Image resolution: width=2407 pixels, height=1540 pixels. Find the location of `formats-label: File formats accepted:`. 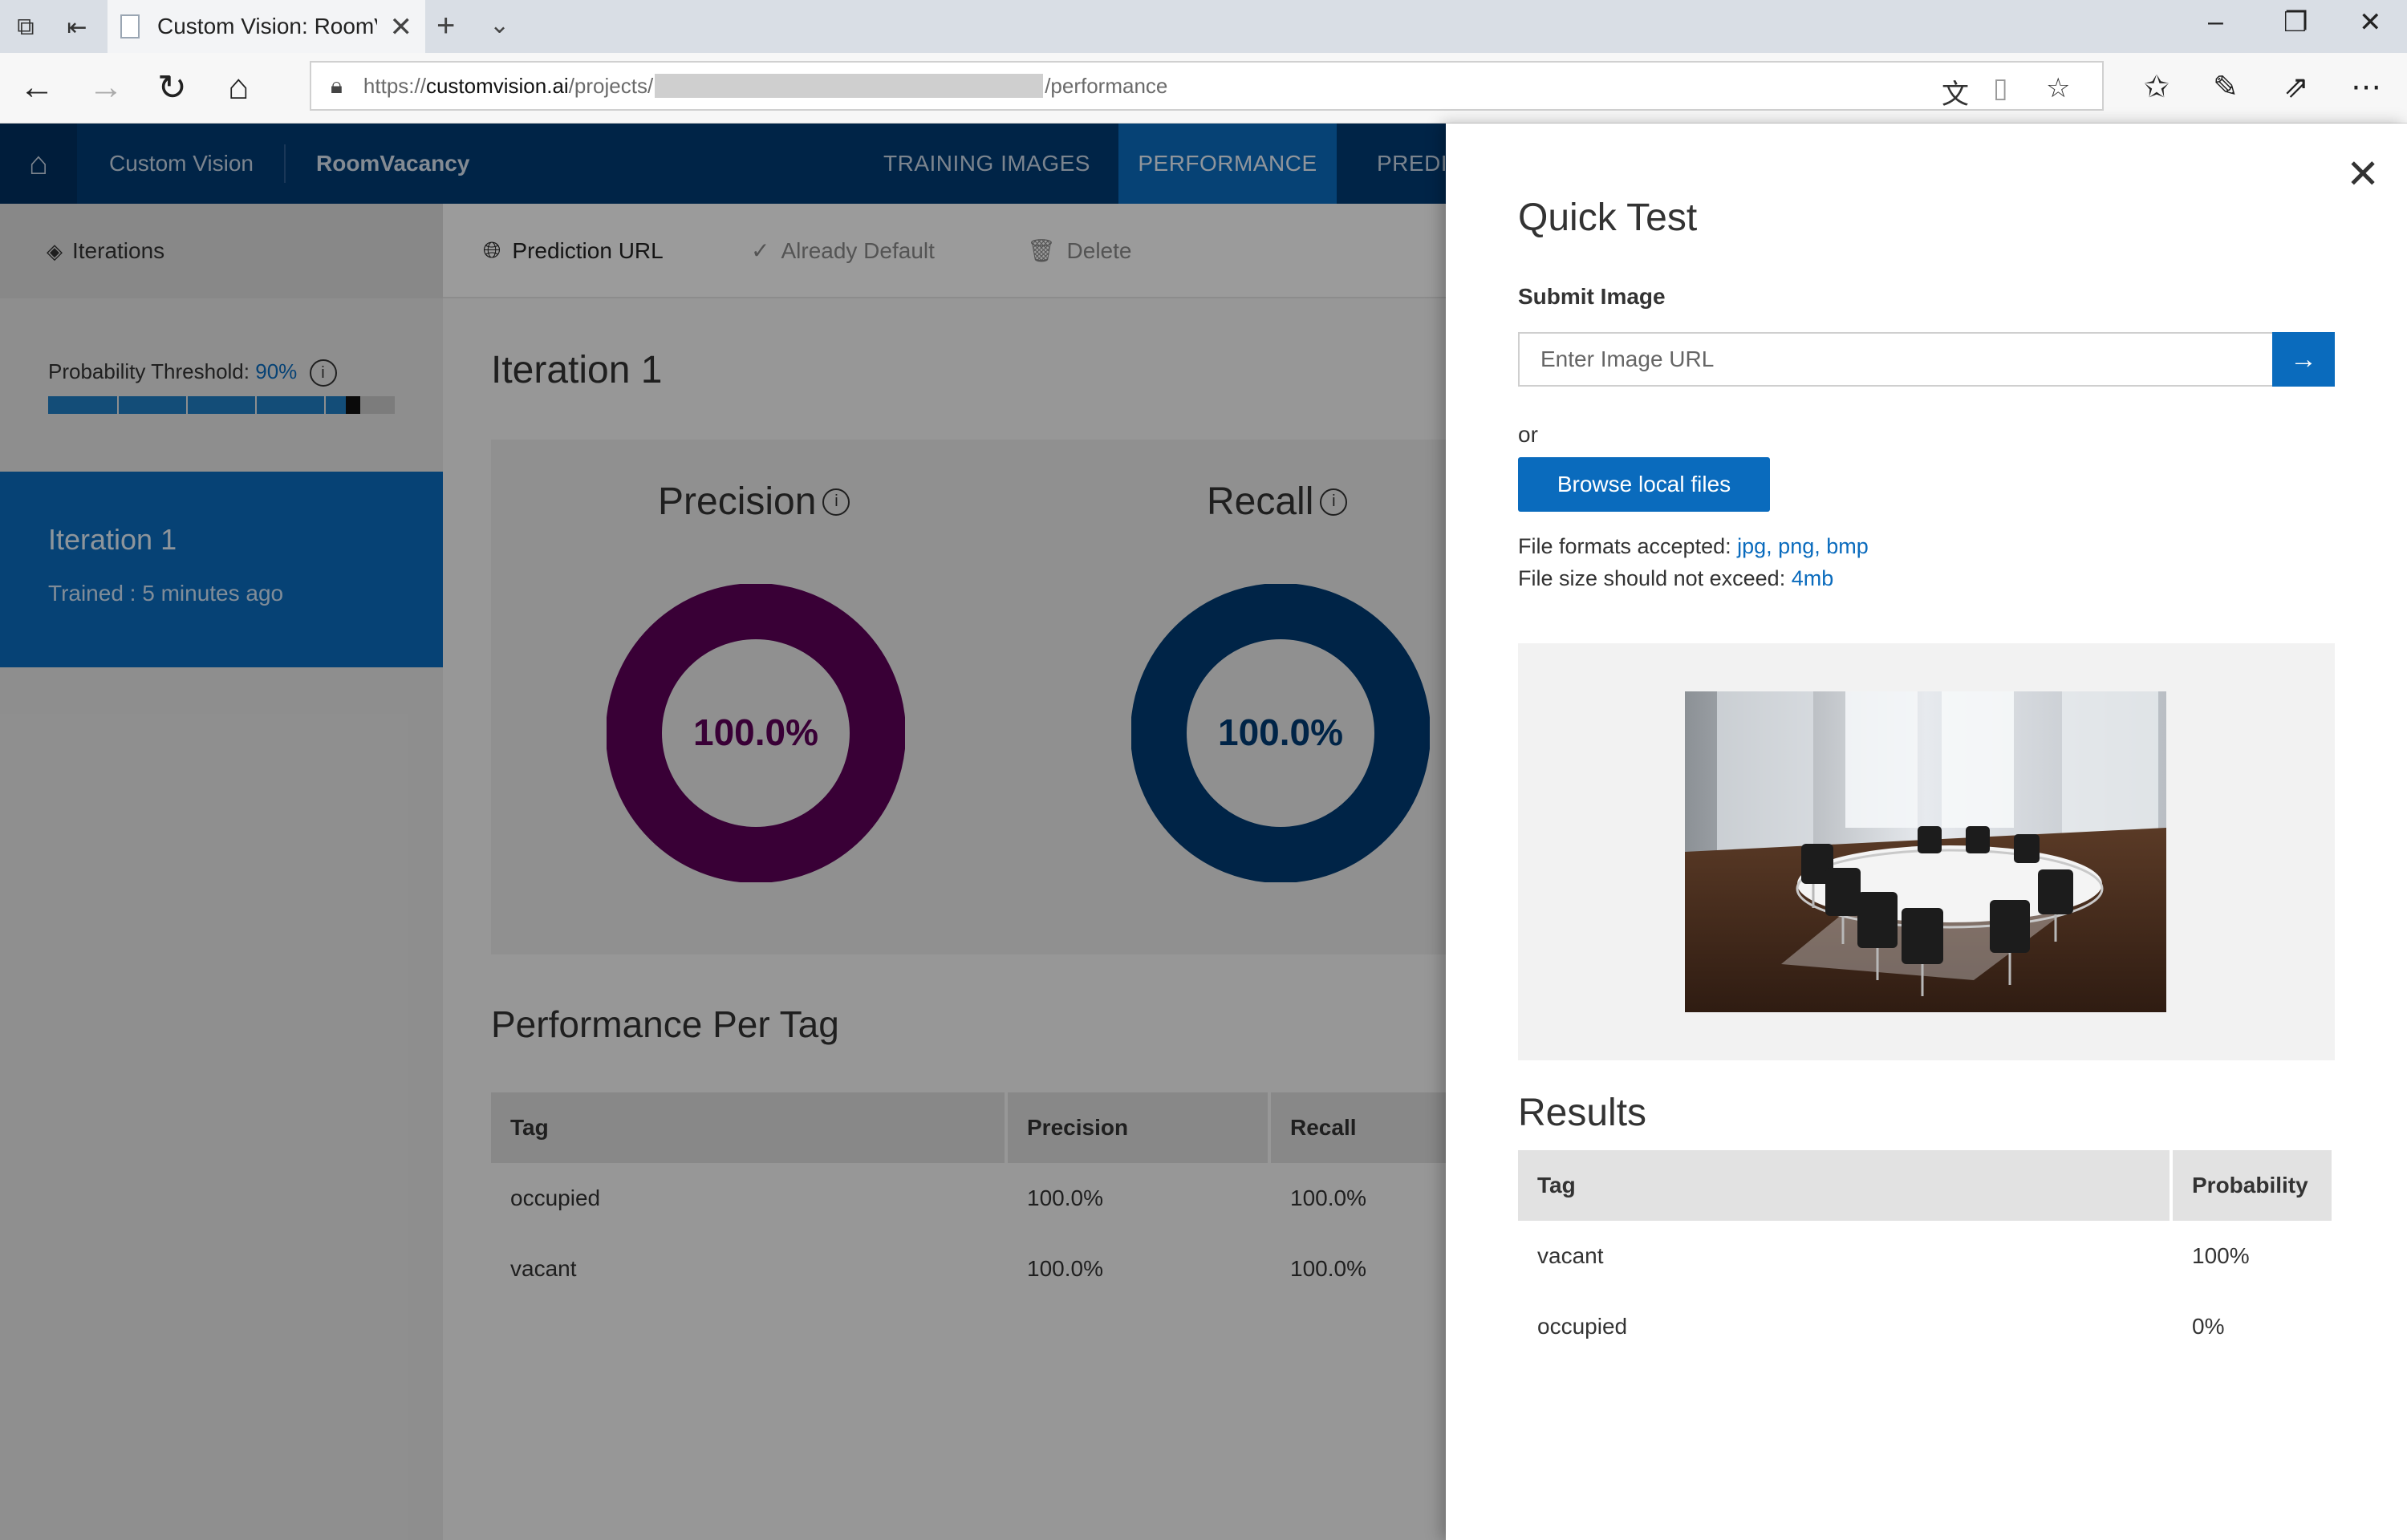

formats-label: File formats accepted: is located at coordinates (1624, 546).